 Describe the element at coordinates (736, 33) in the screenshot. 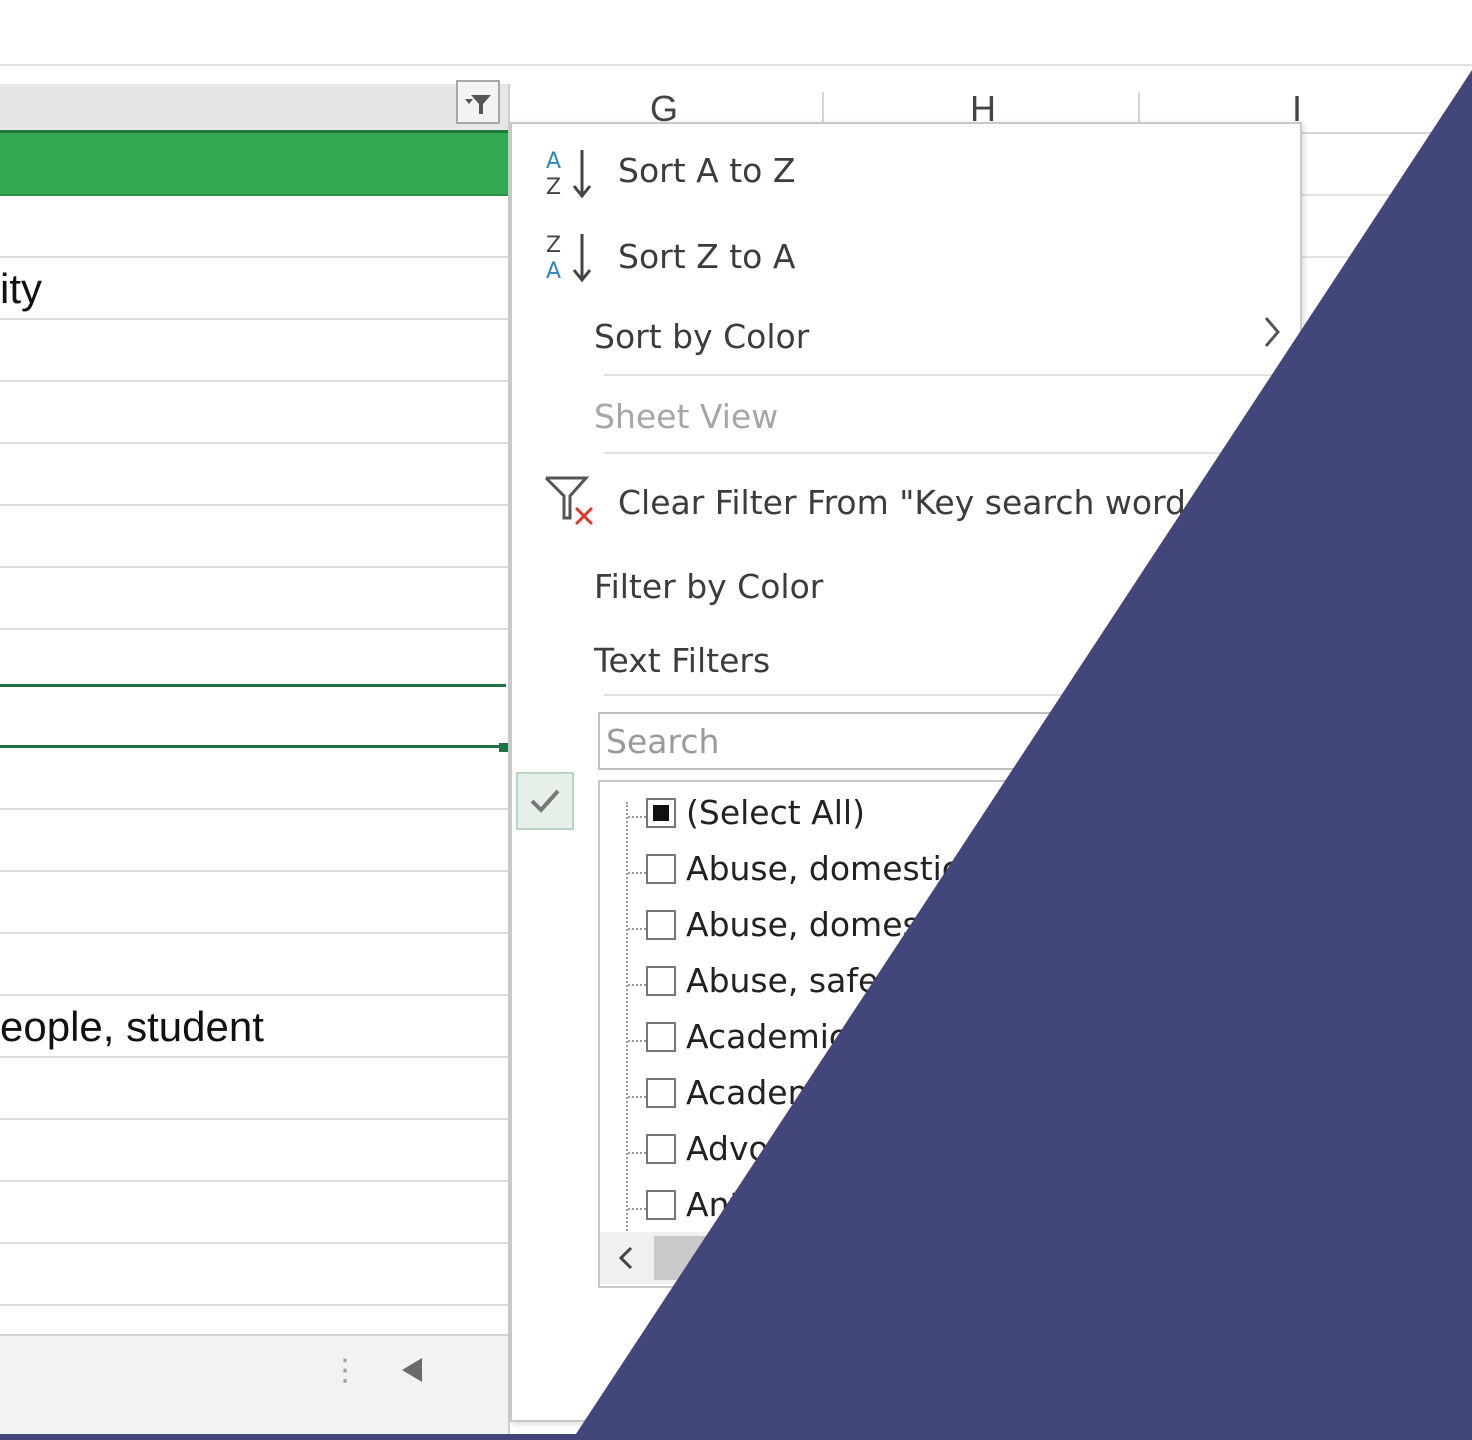

I see `ribbon-area` at that location.